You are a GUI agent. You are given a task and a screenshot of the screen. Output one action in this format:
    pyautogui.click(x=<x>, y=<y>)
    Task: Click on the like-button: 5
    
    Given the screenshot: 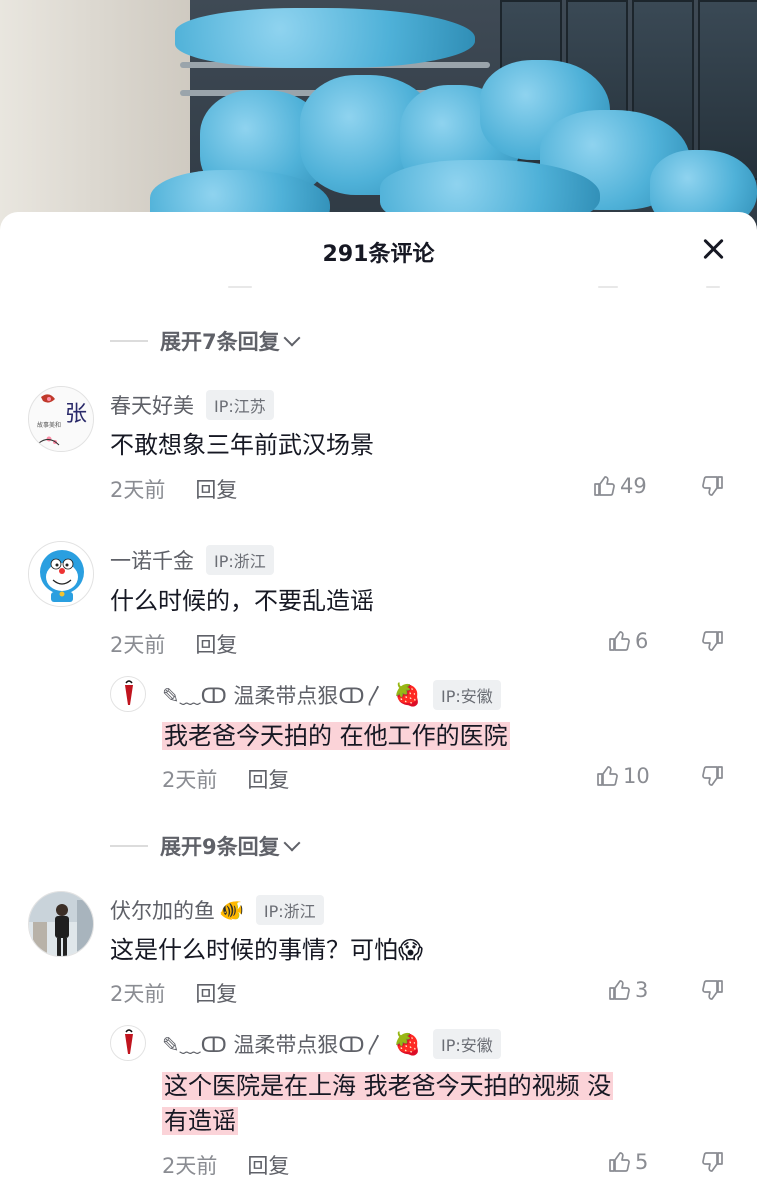 What is the action you would take?
    pyautogui.click(x=628, y=1162)
    